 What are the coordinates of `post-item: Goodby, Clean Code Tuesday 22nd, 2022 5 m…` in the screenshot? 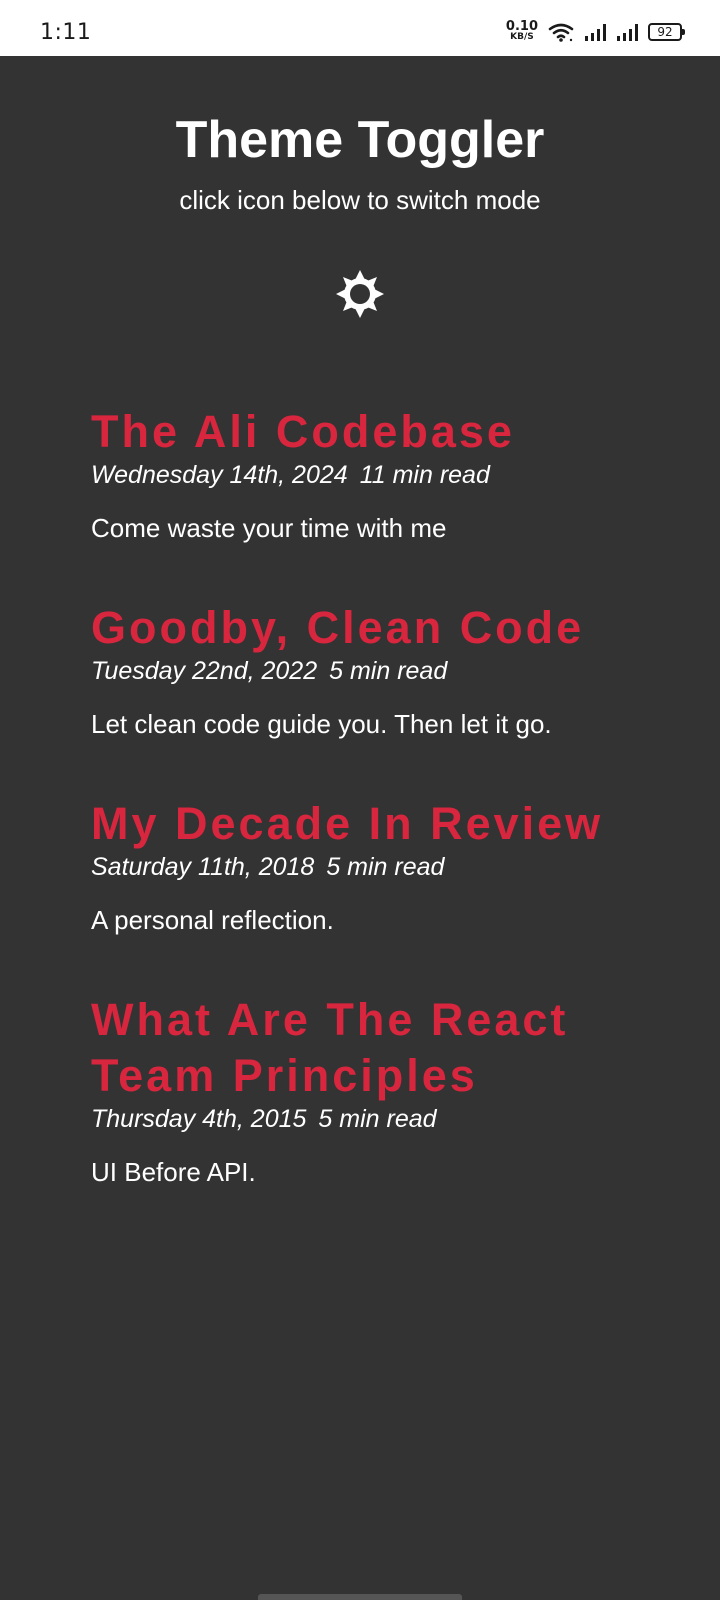 It's located at (371, 670).